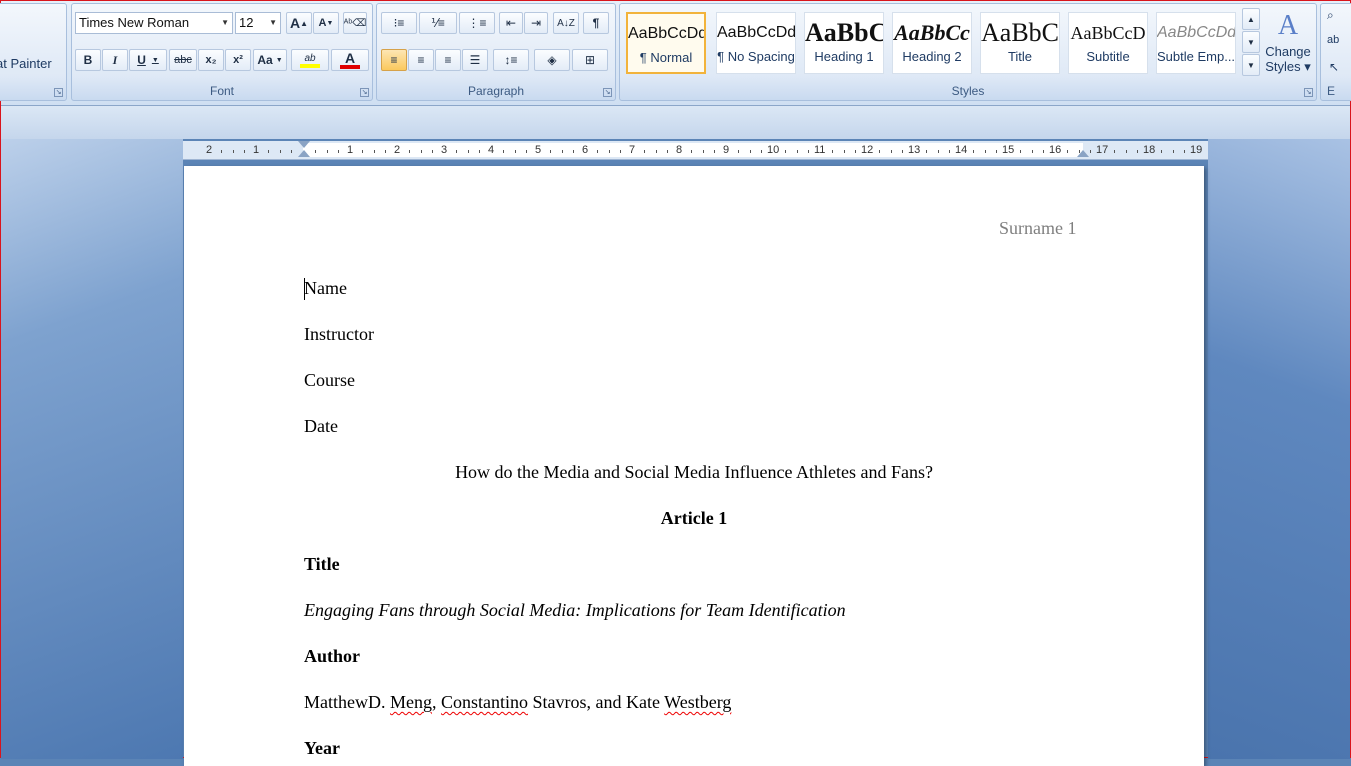  I want to click on clear-formatting-button: ᴬᵇ⌫, so click(355, 23).